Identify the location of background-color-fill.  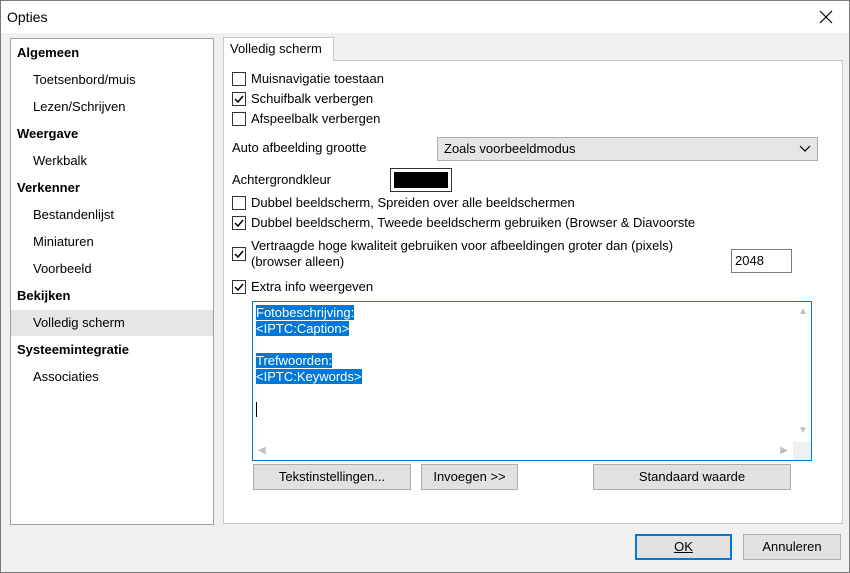
(421, 180).